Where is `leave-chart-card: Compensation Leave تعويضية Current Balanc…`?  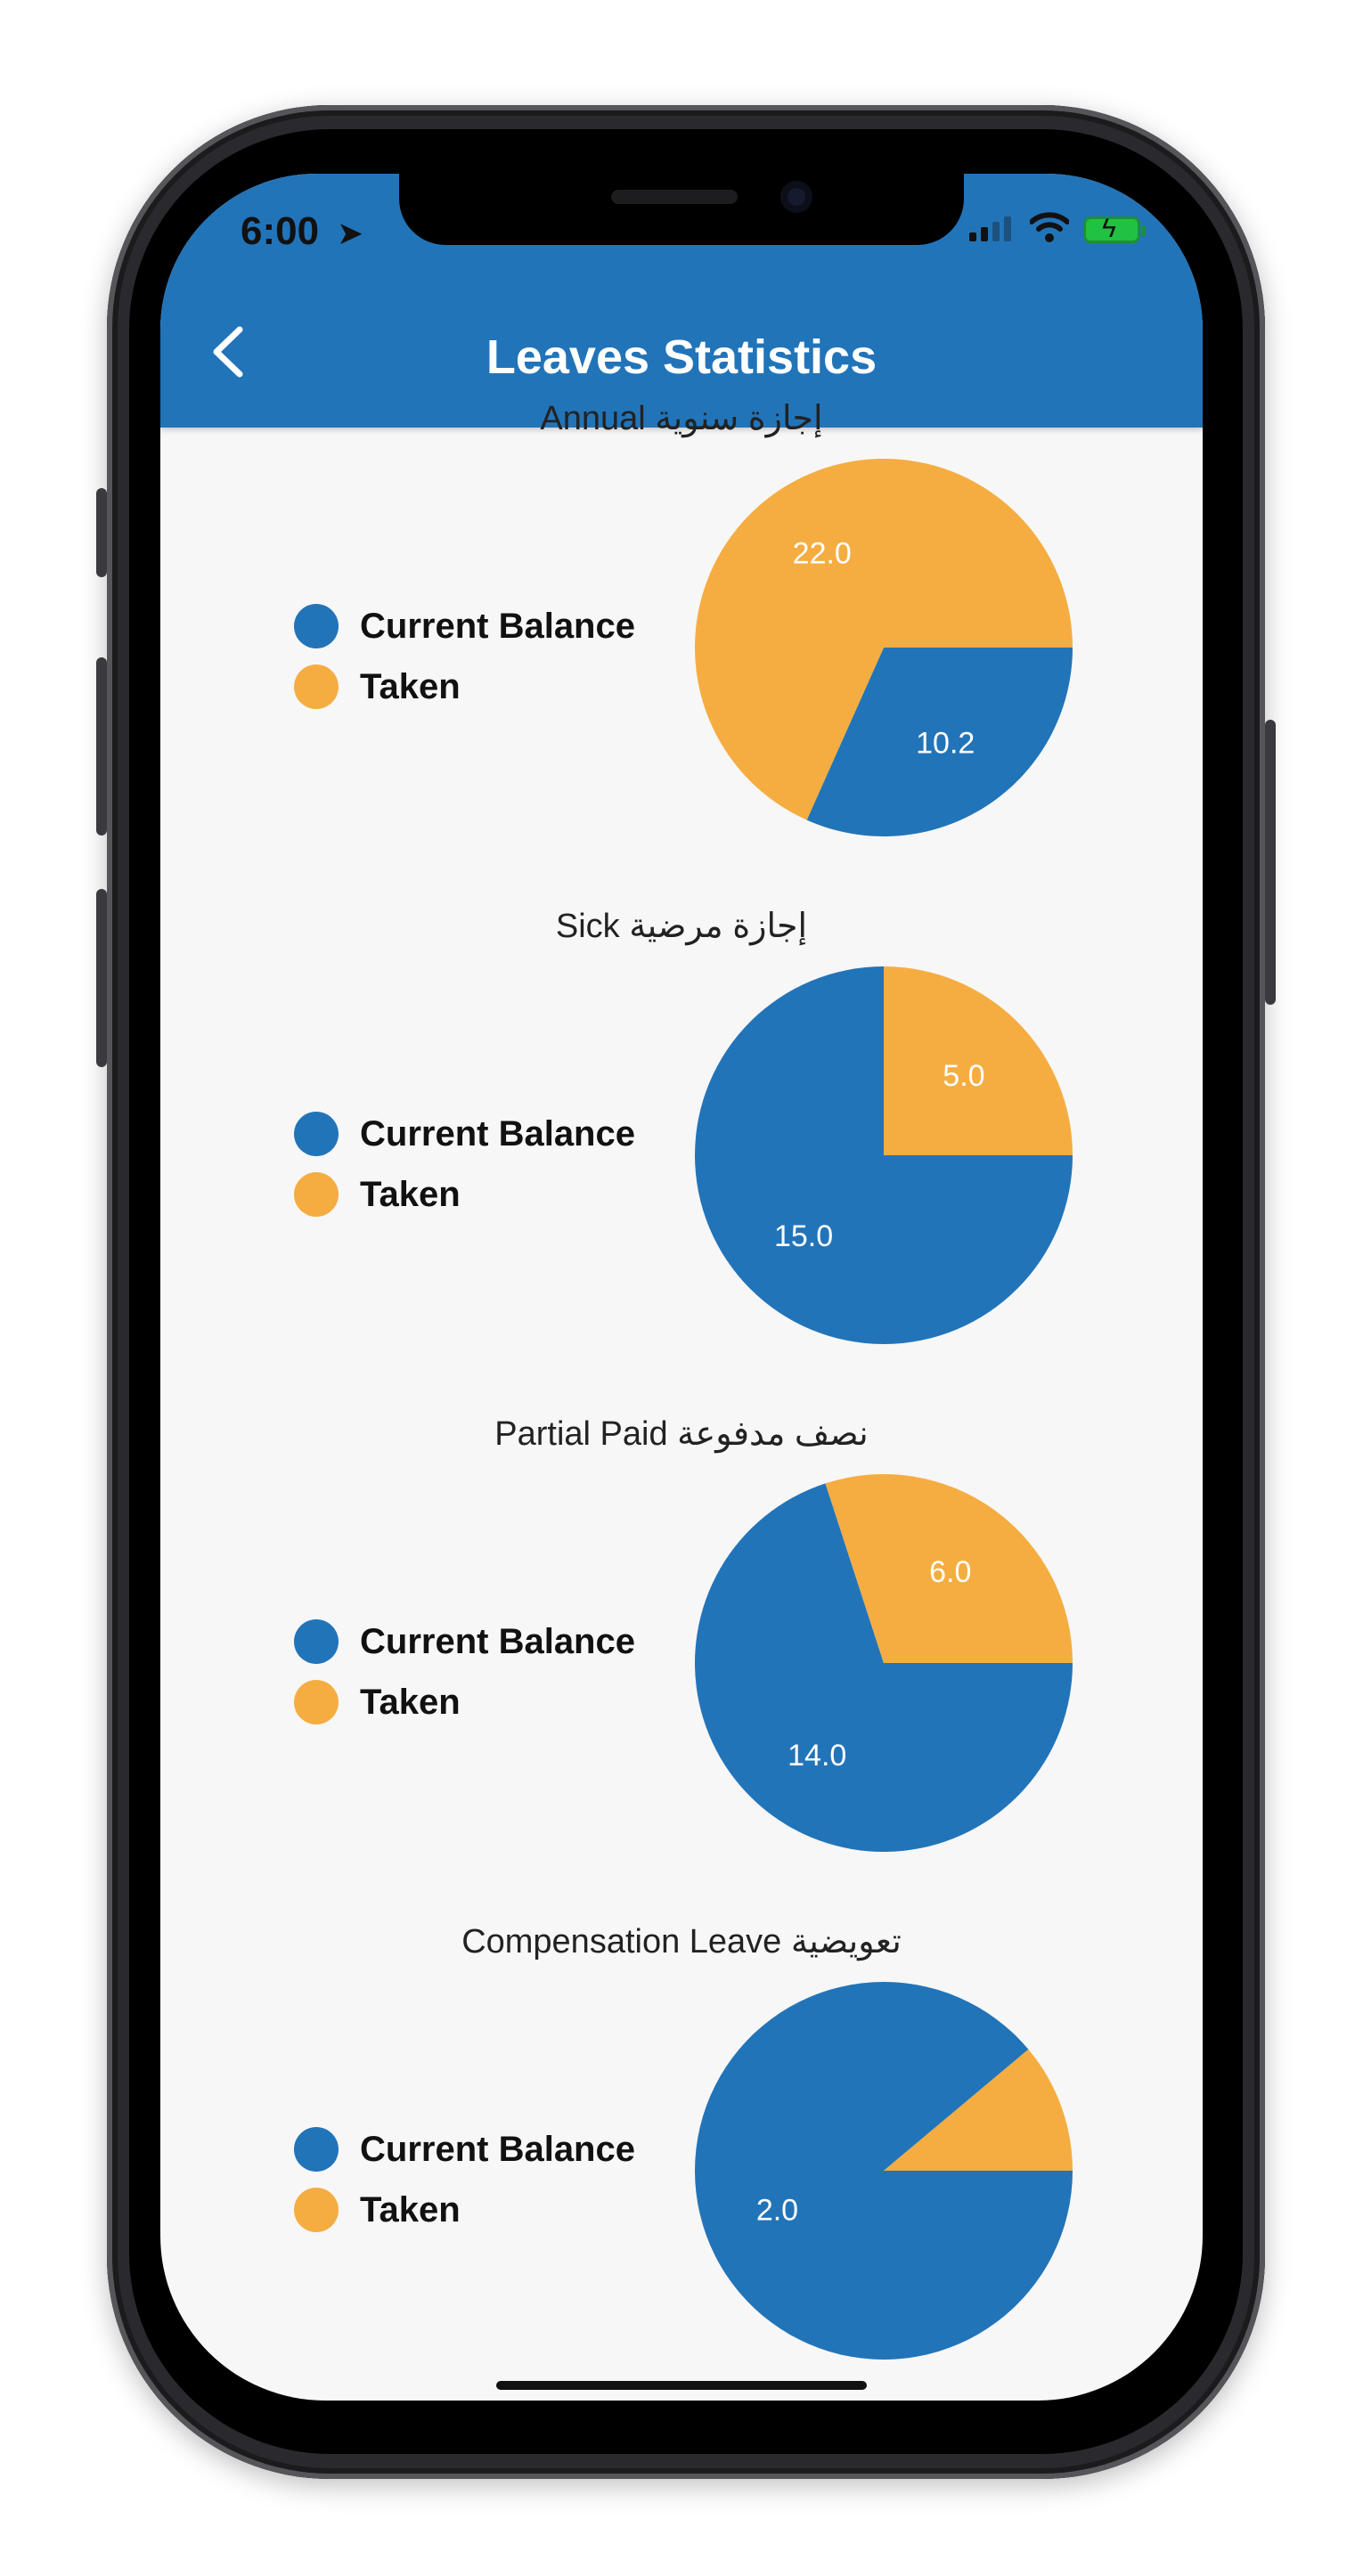 leave-chart-card: Compensation Leave تعويضية Current Balanc… is located at coordinates (681, 2161).